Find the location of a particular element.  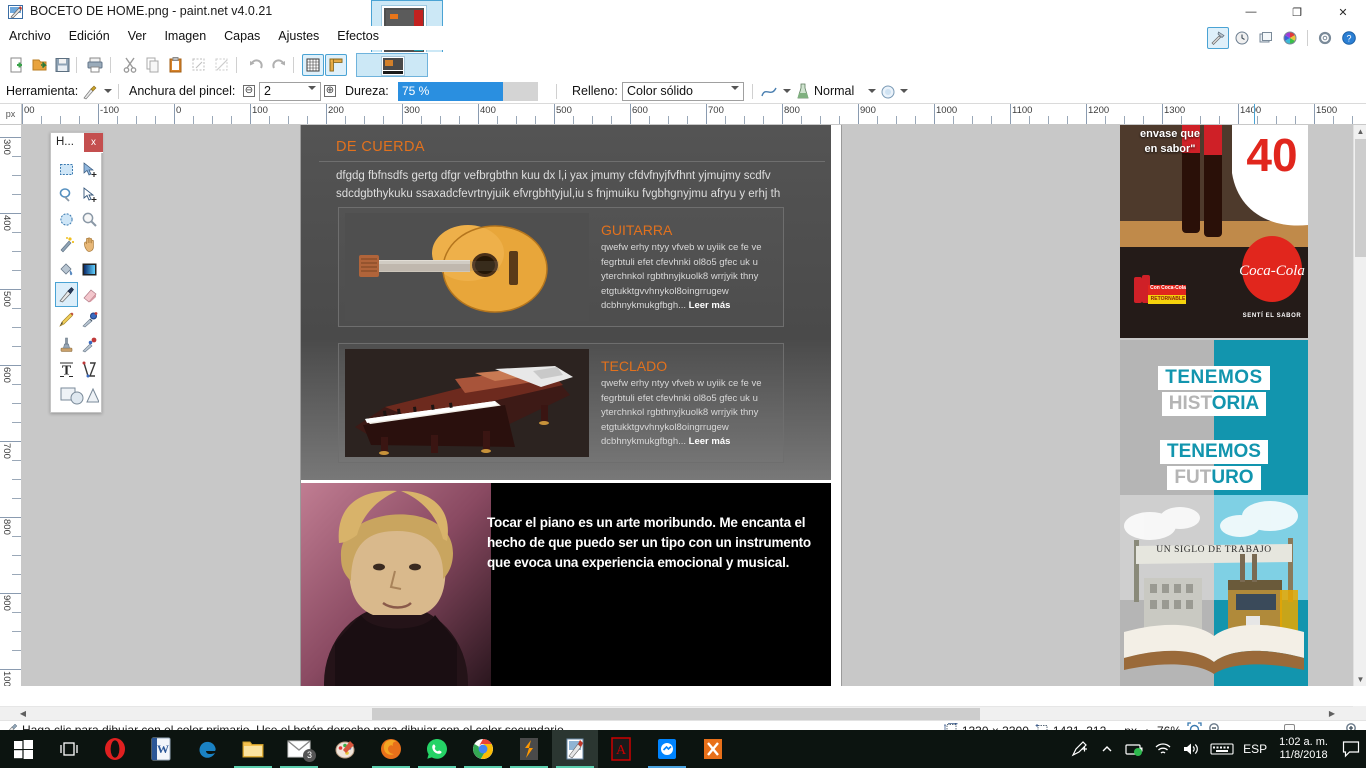

task-view-icon is located at coordinates (69, 749).